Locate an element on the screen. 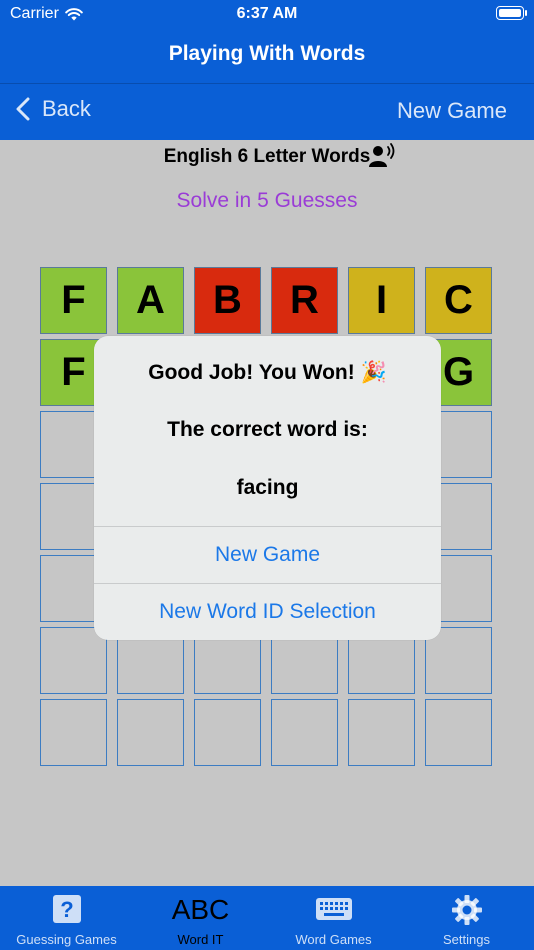 The image size is (534, 950). chevron-left-icon is located at coordinates (23, 109).